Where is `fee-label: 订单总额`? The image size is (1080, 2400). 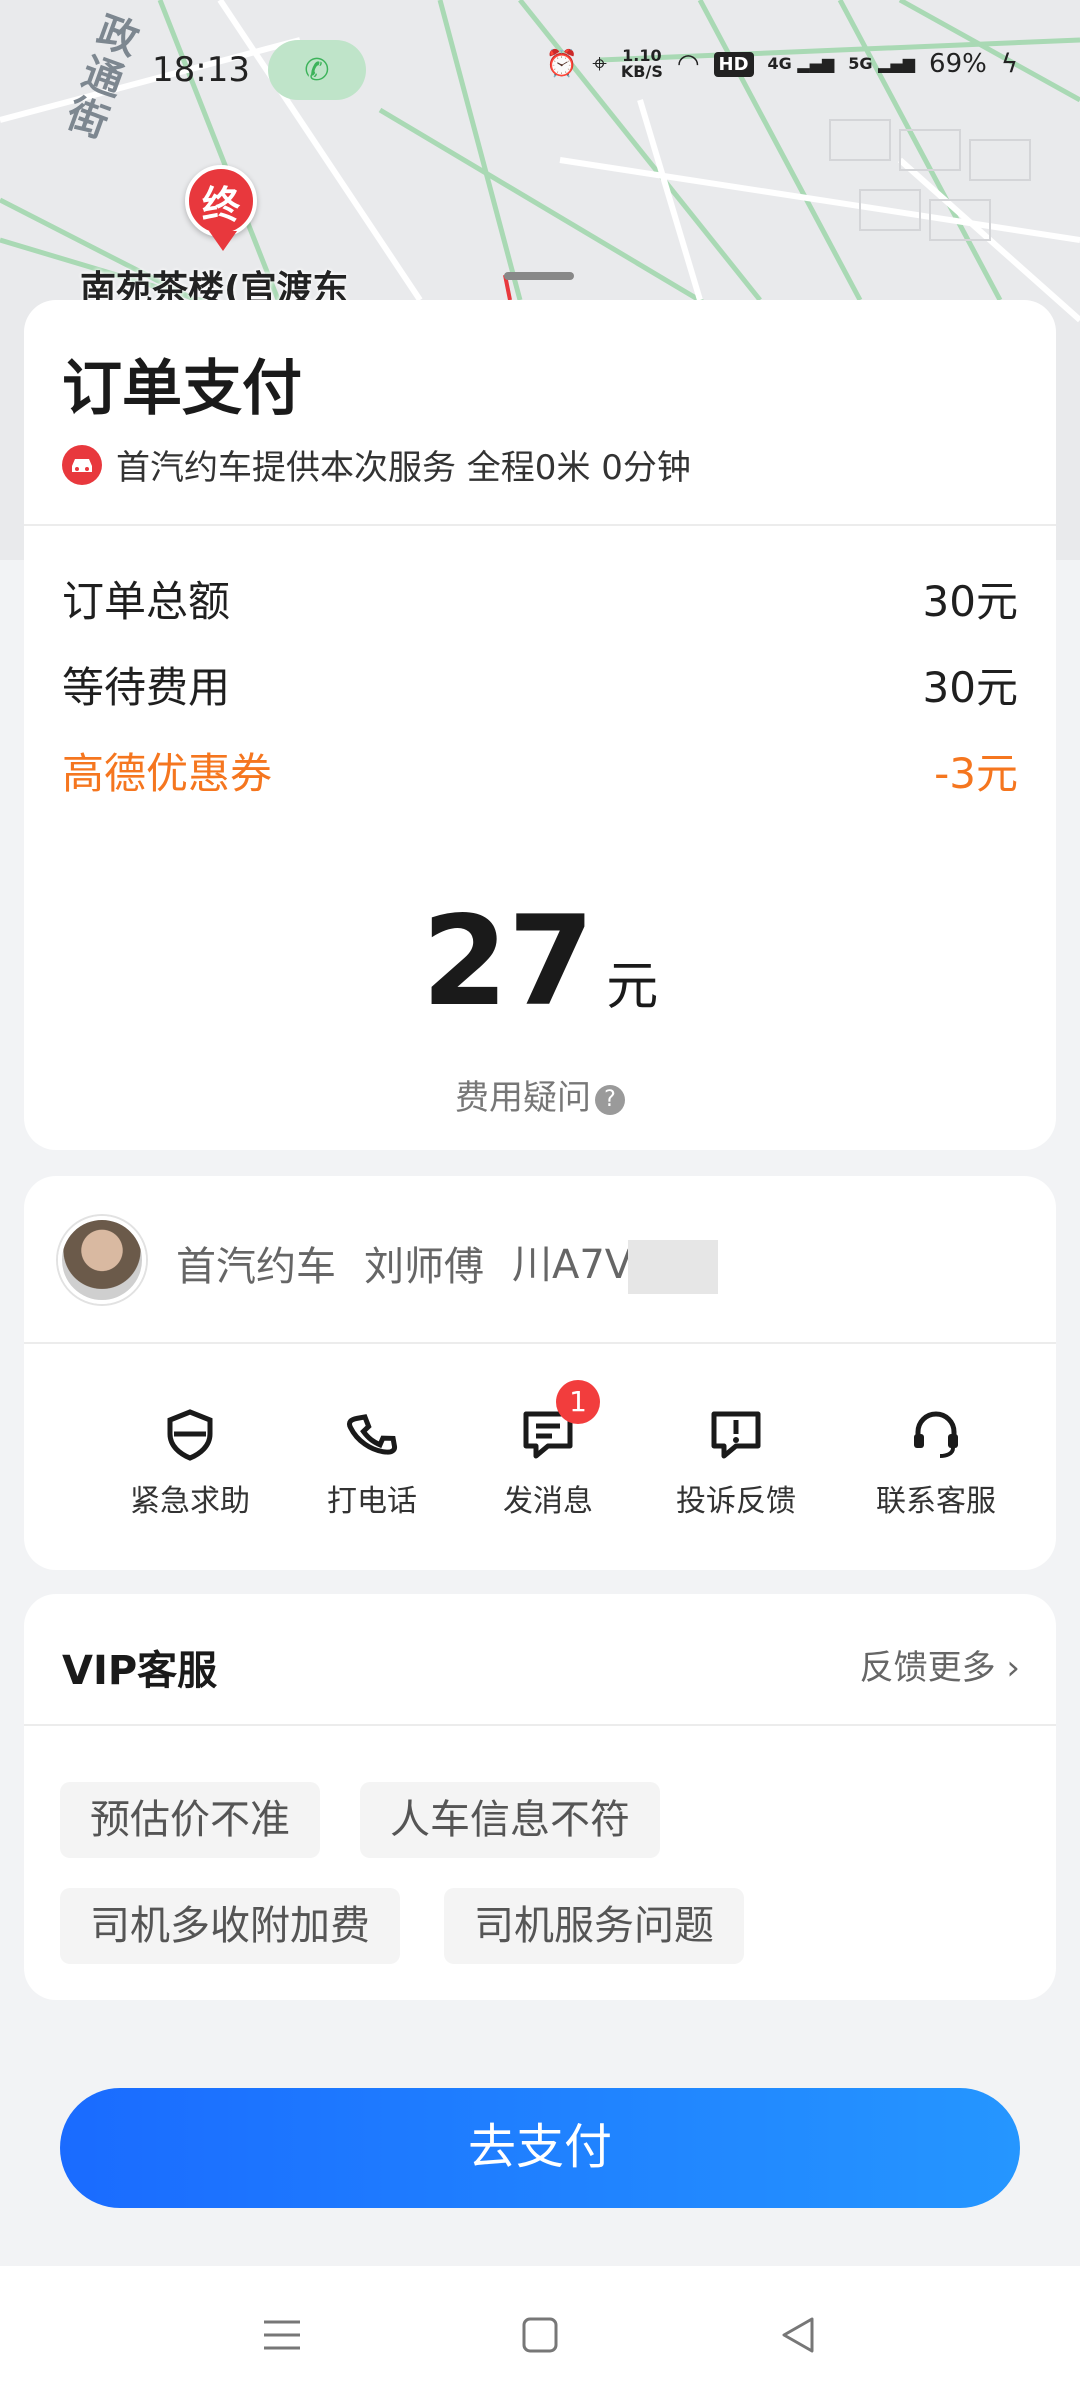
fee-label: 订单总额 is located at coordinates (146, 601).